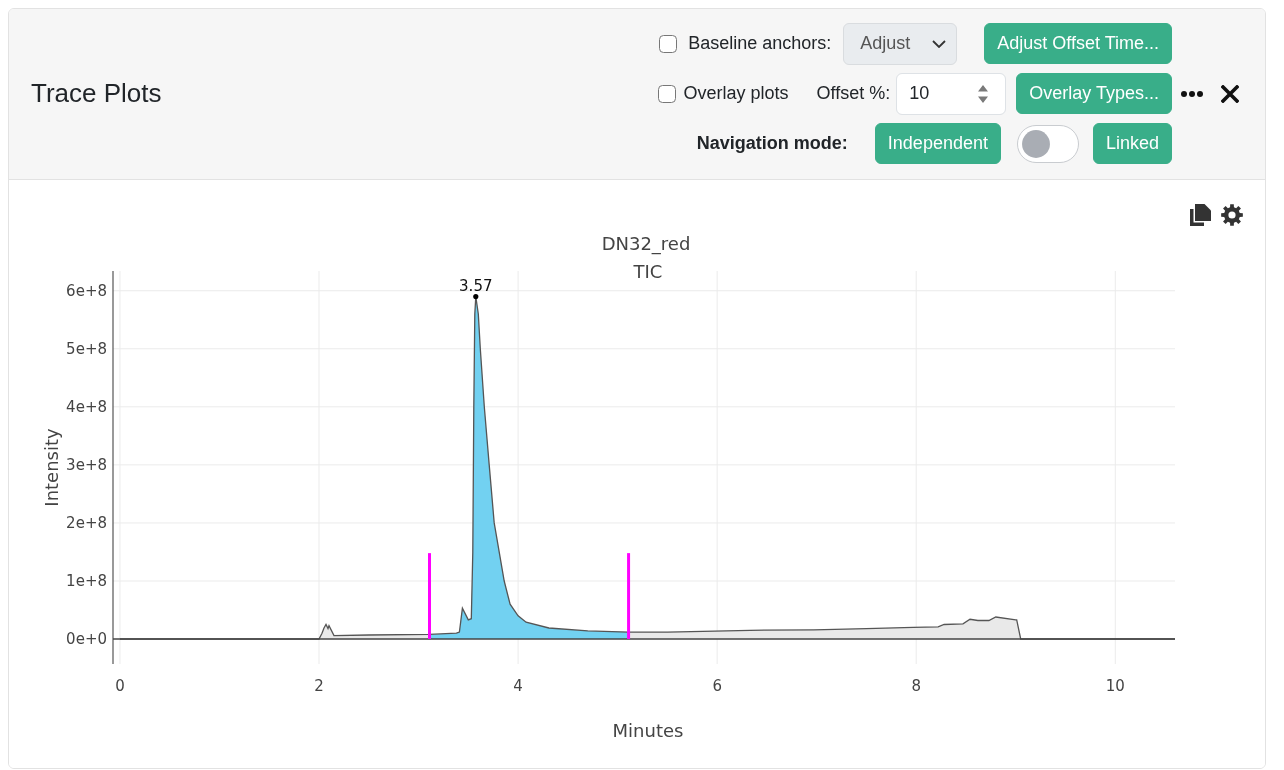  I want to click on axis-tick-label: 8, so click(916, 686).